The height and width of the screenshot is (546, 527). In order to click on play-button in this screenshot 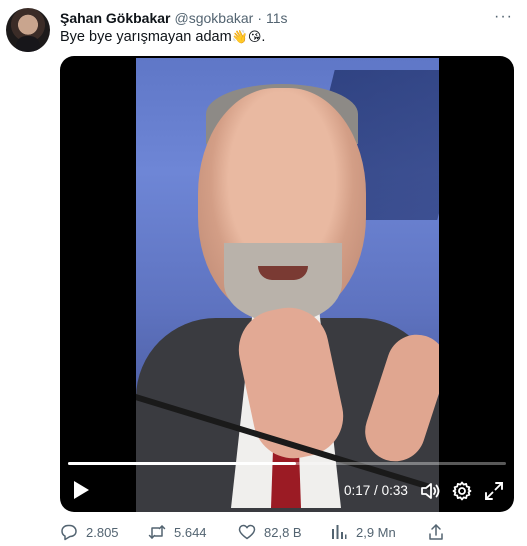, I will do `click(81, 490)`.